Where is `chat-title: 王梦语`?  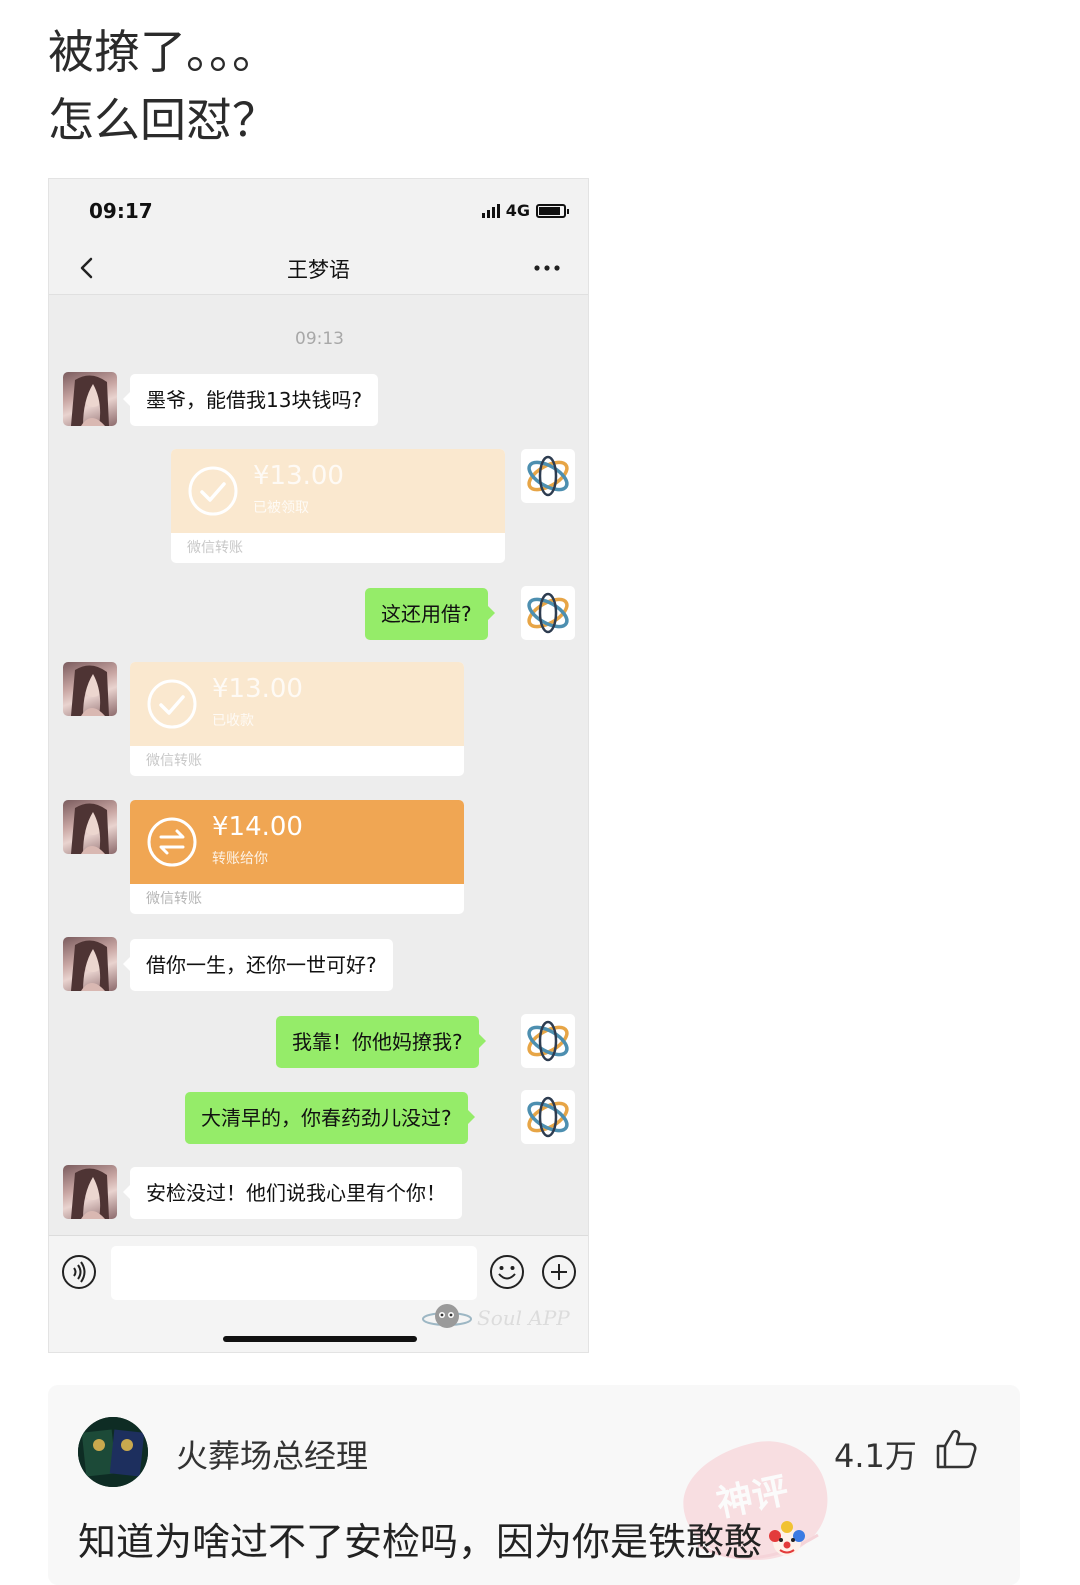 chat-title: 王梦语 is located at coordinates (318, 270).